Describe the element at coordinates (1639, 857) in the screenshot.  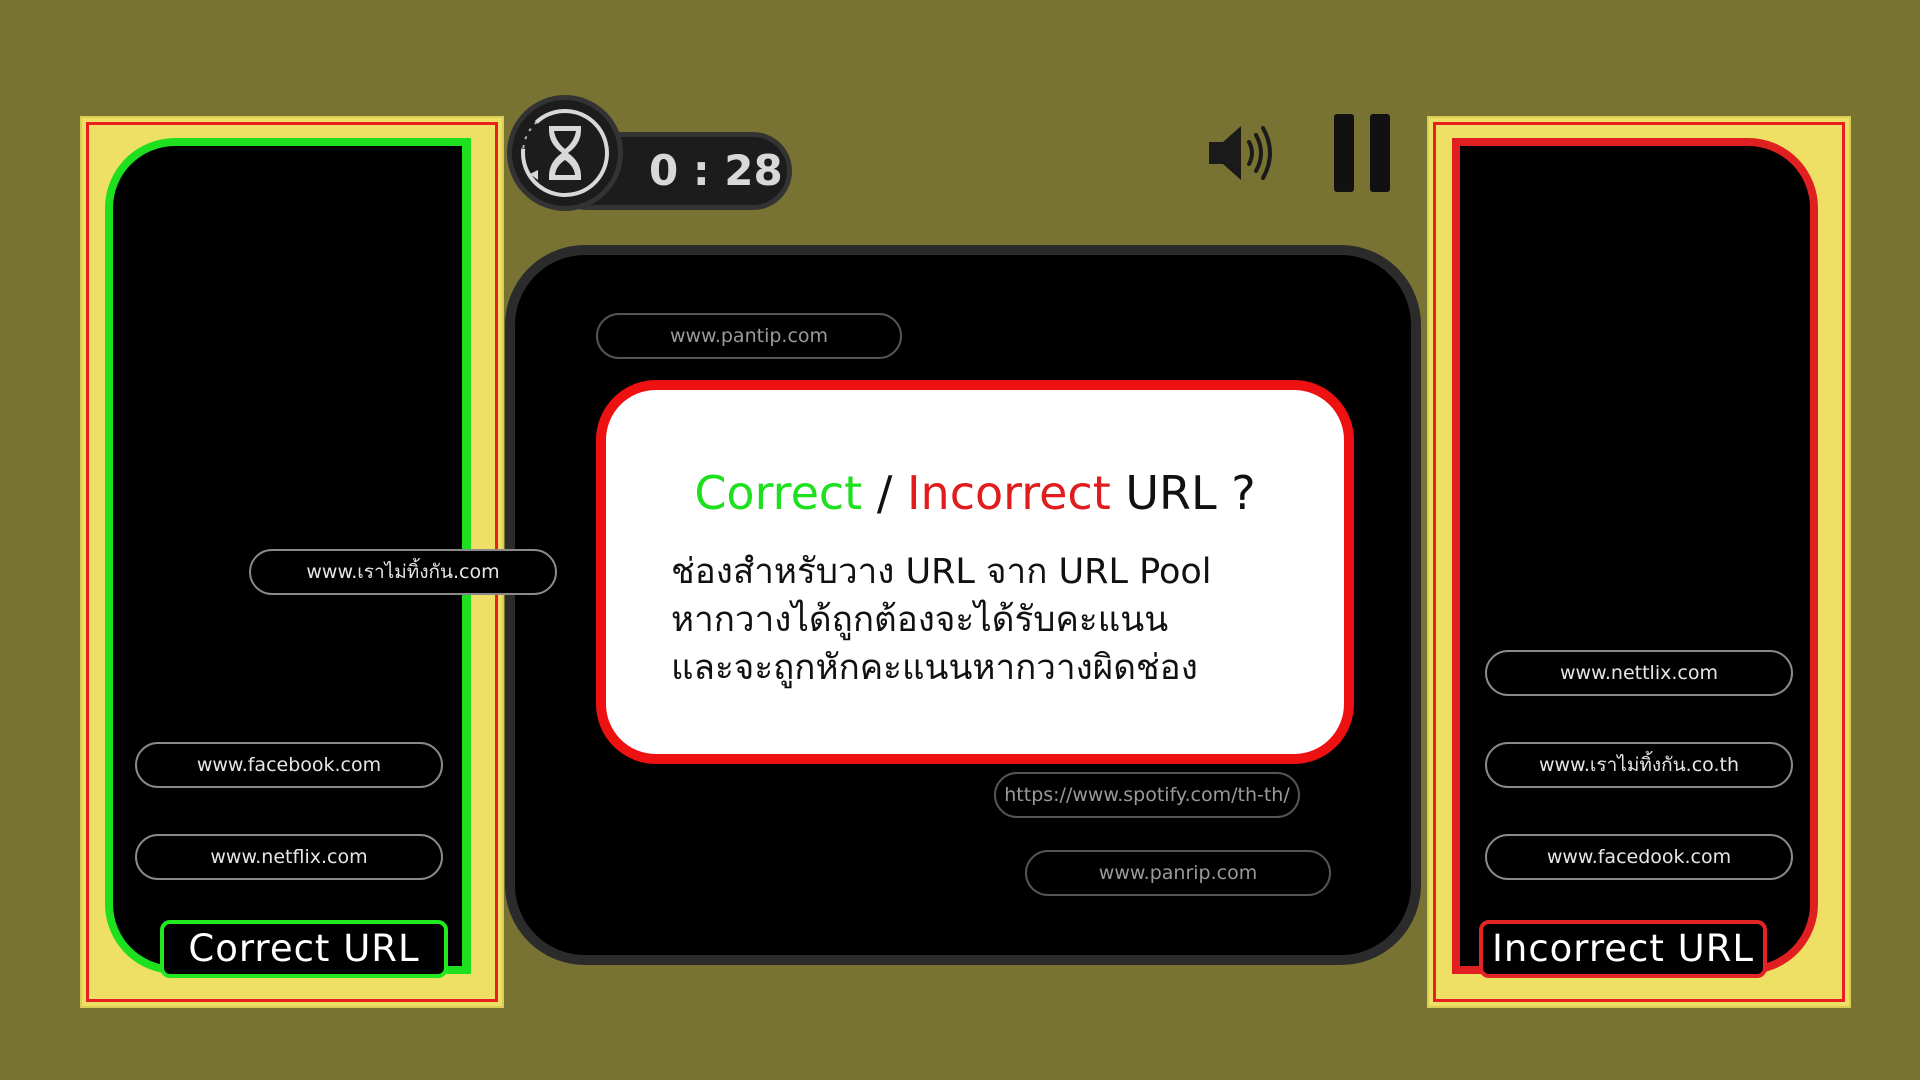
I see `incorrect-bin-url-item: www.facedook.com` at that location.